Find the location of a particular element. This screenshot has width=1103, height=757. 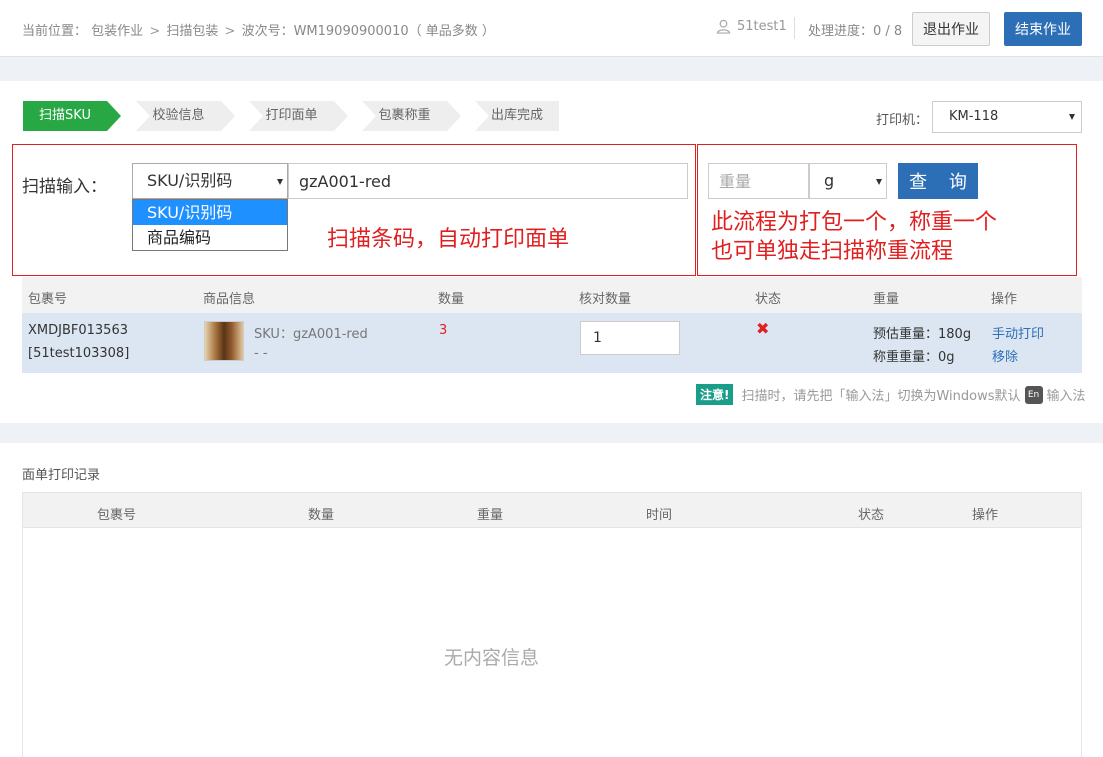

product-thumbnail is located at coordinates (224, 341).